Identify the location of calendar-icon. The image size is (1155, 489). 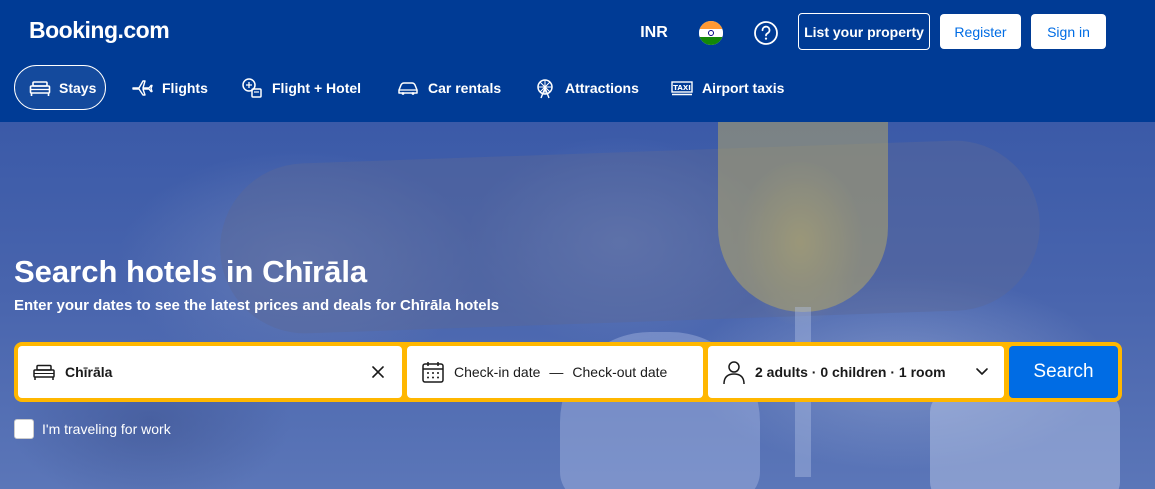
(433, 372).